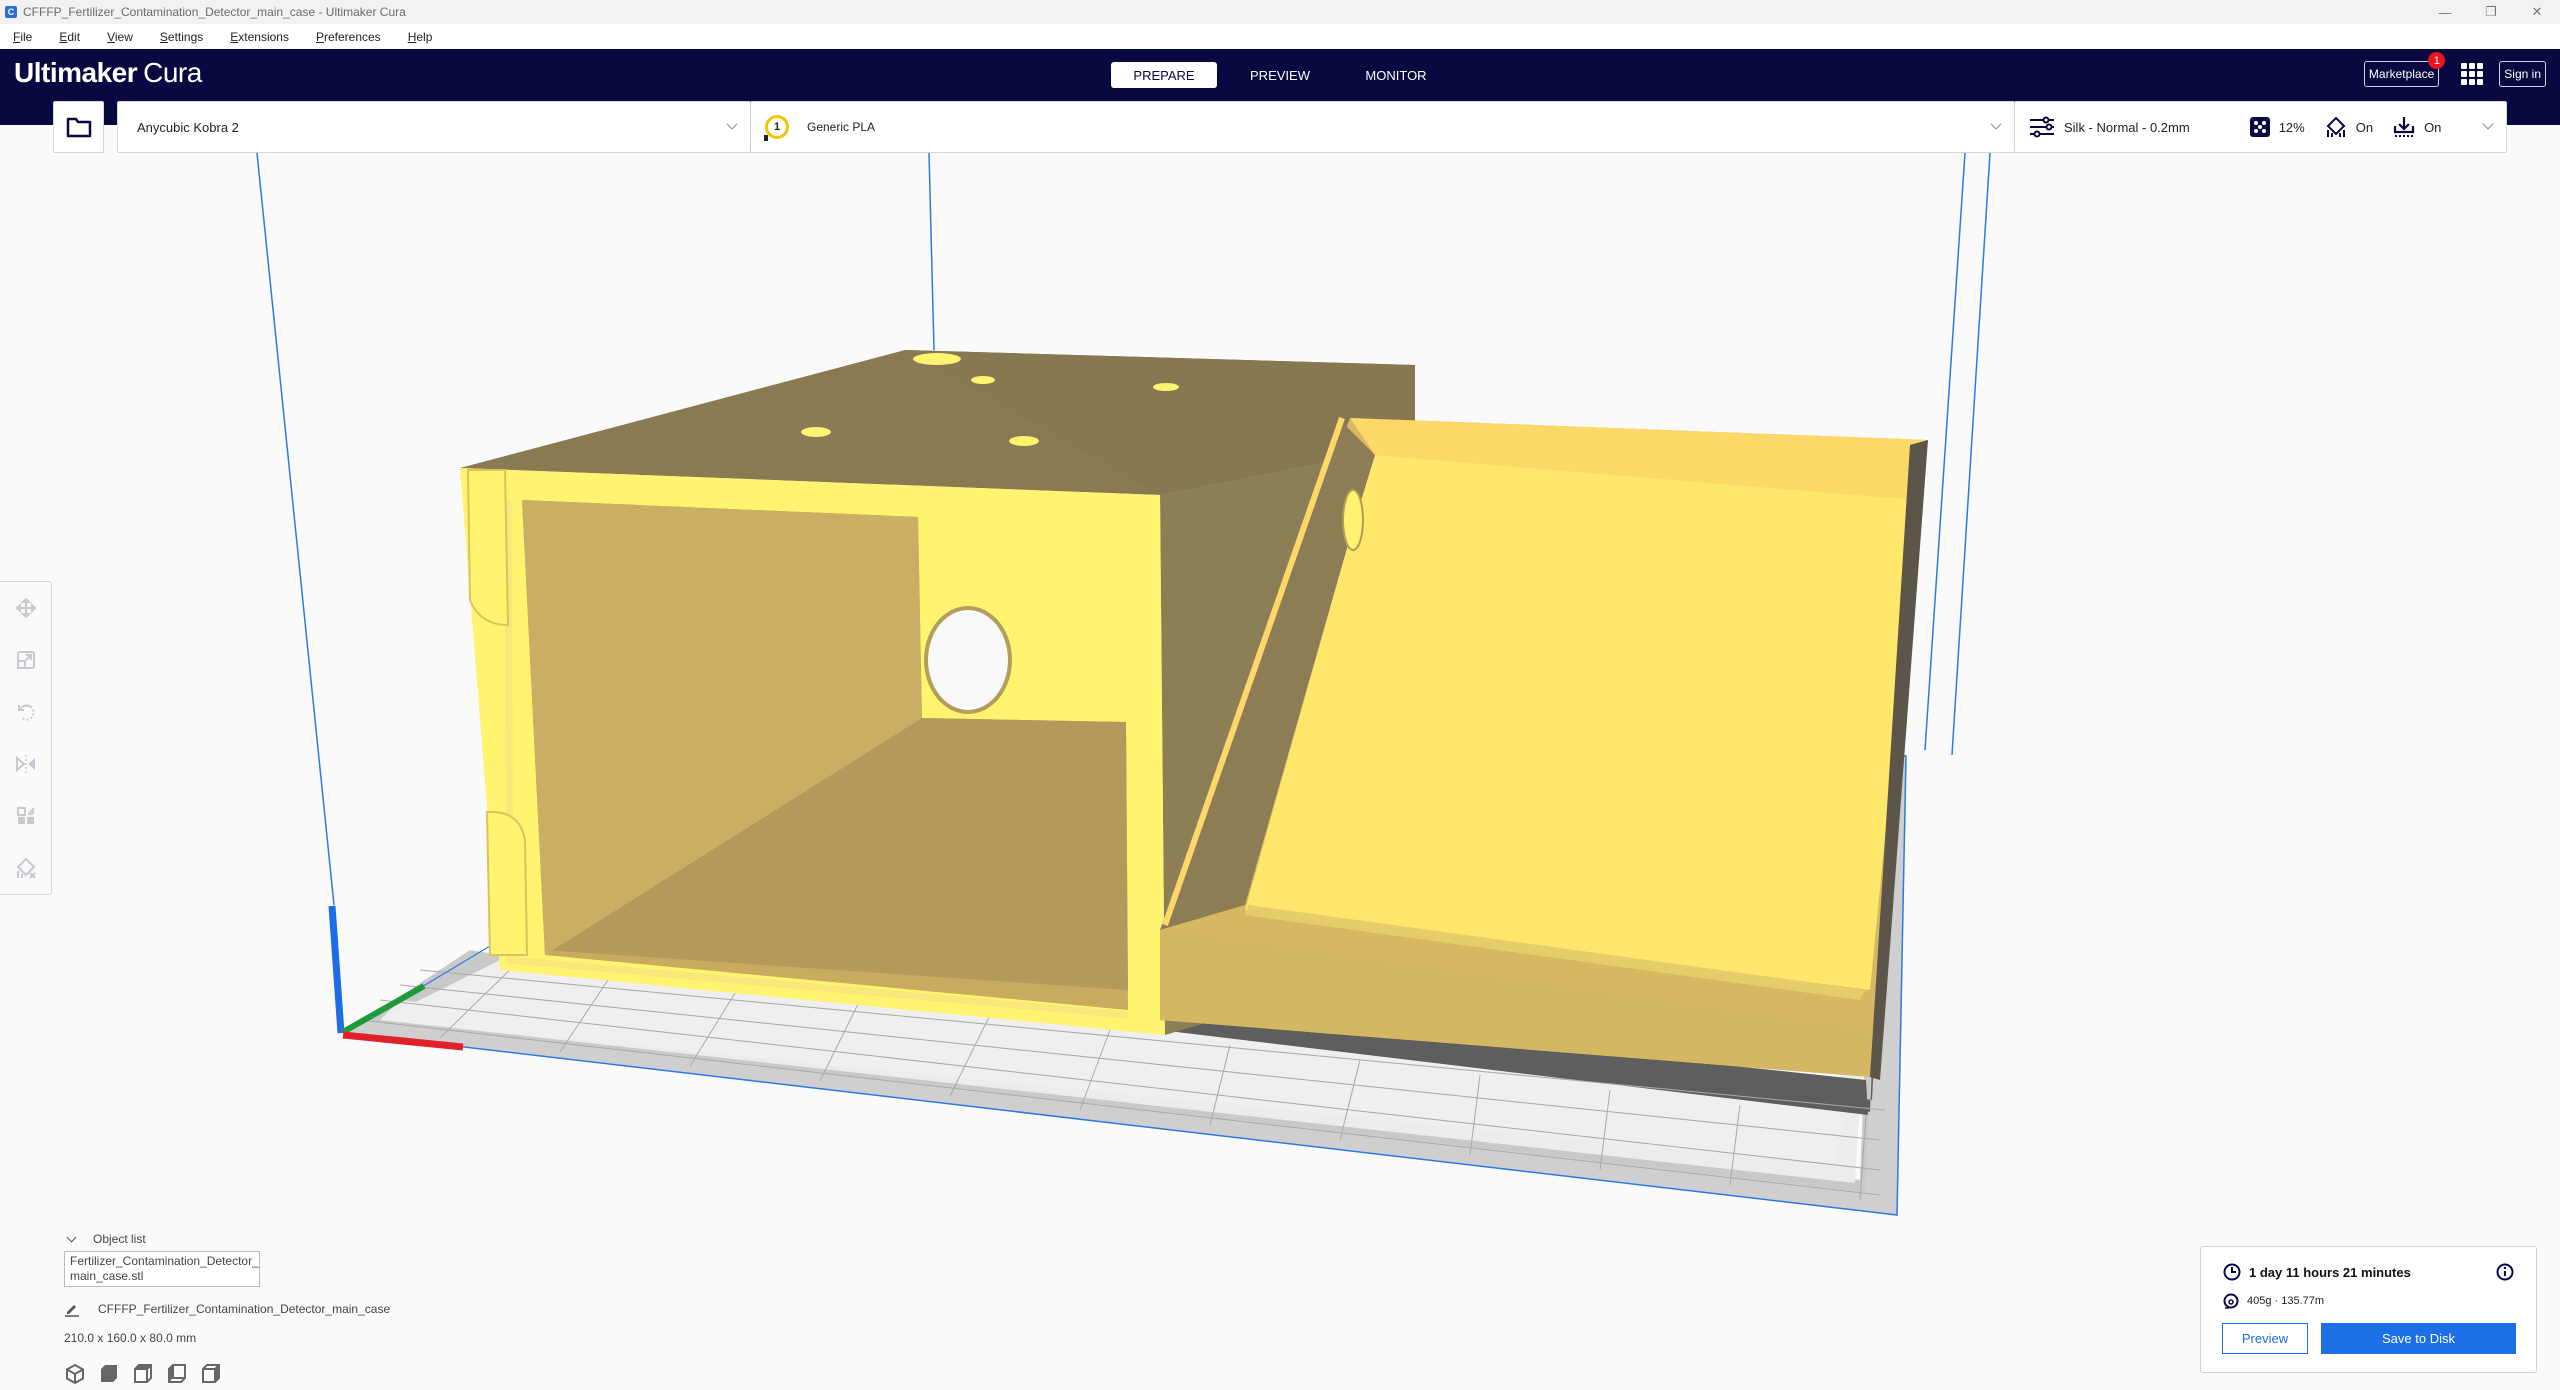 Image resolution: width=2560 pixels, height=1390 pixels. Describe the element at coordinates (22, 37) in the screenshot. I see `menu-file: File` at that location.